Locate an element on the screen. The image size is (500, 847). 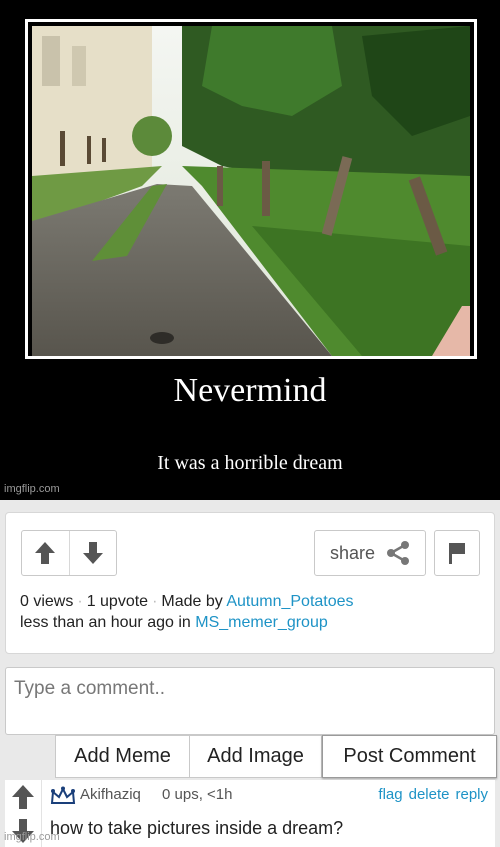
comment-meta: 0 ups, <1h is located at coordinates (197, 794).